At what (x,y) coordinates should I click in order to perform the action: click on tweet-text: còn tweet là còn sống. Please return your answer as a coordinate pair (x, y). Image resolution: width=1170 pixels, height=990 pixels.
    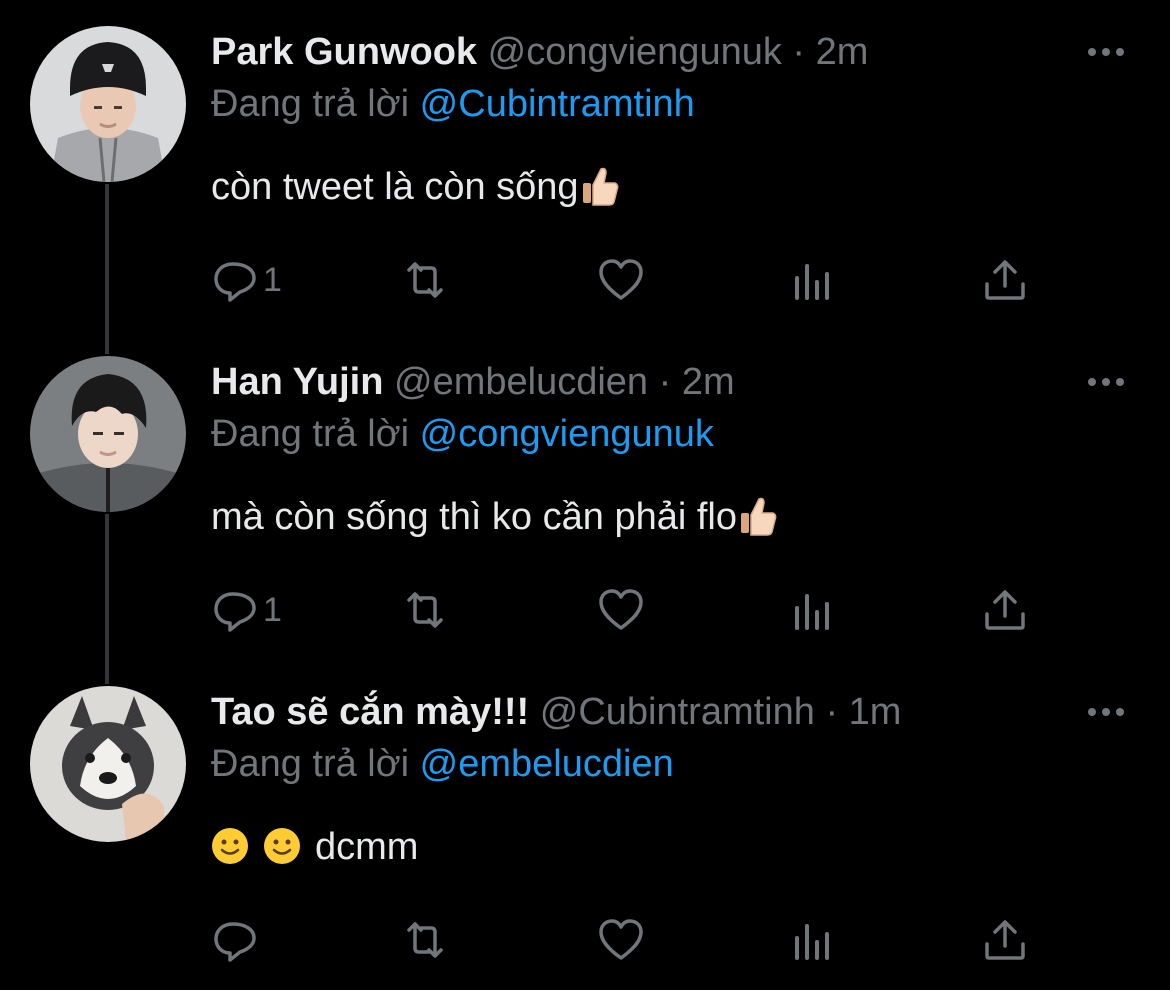
    Looking at the image, I should click on (416, 187).